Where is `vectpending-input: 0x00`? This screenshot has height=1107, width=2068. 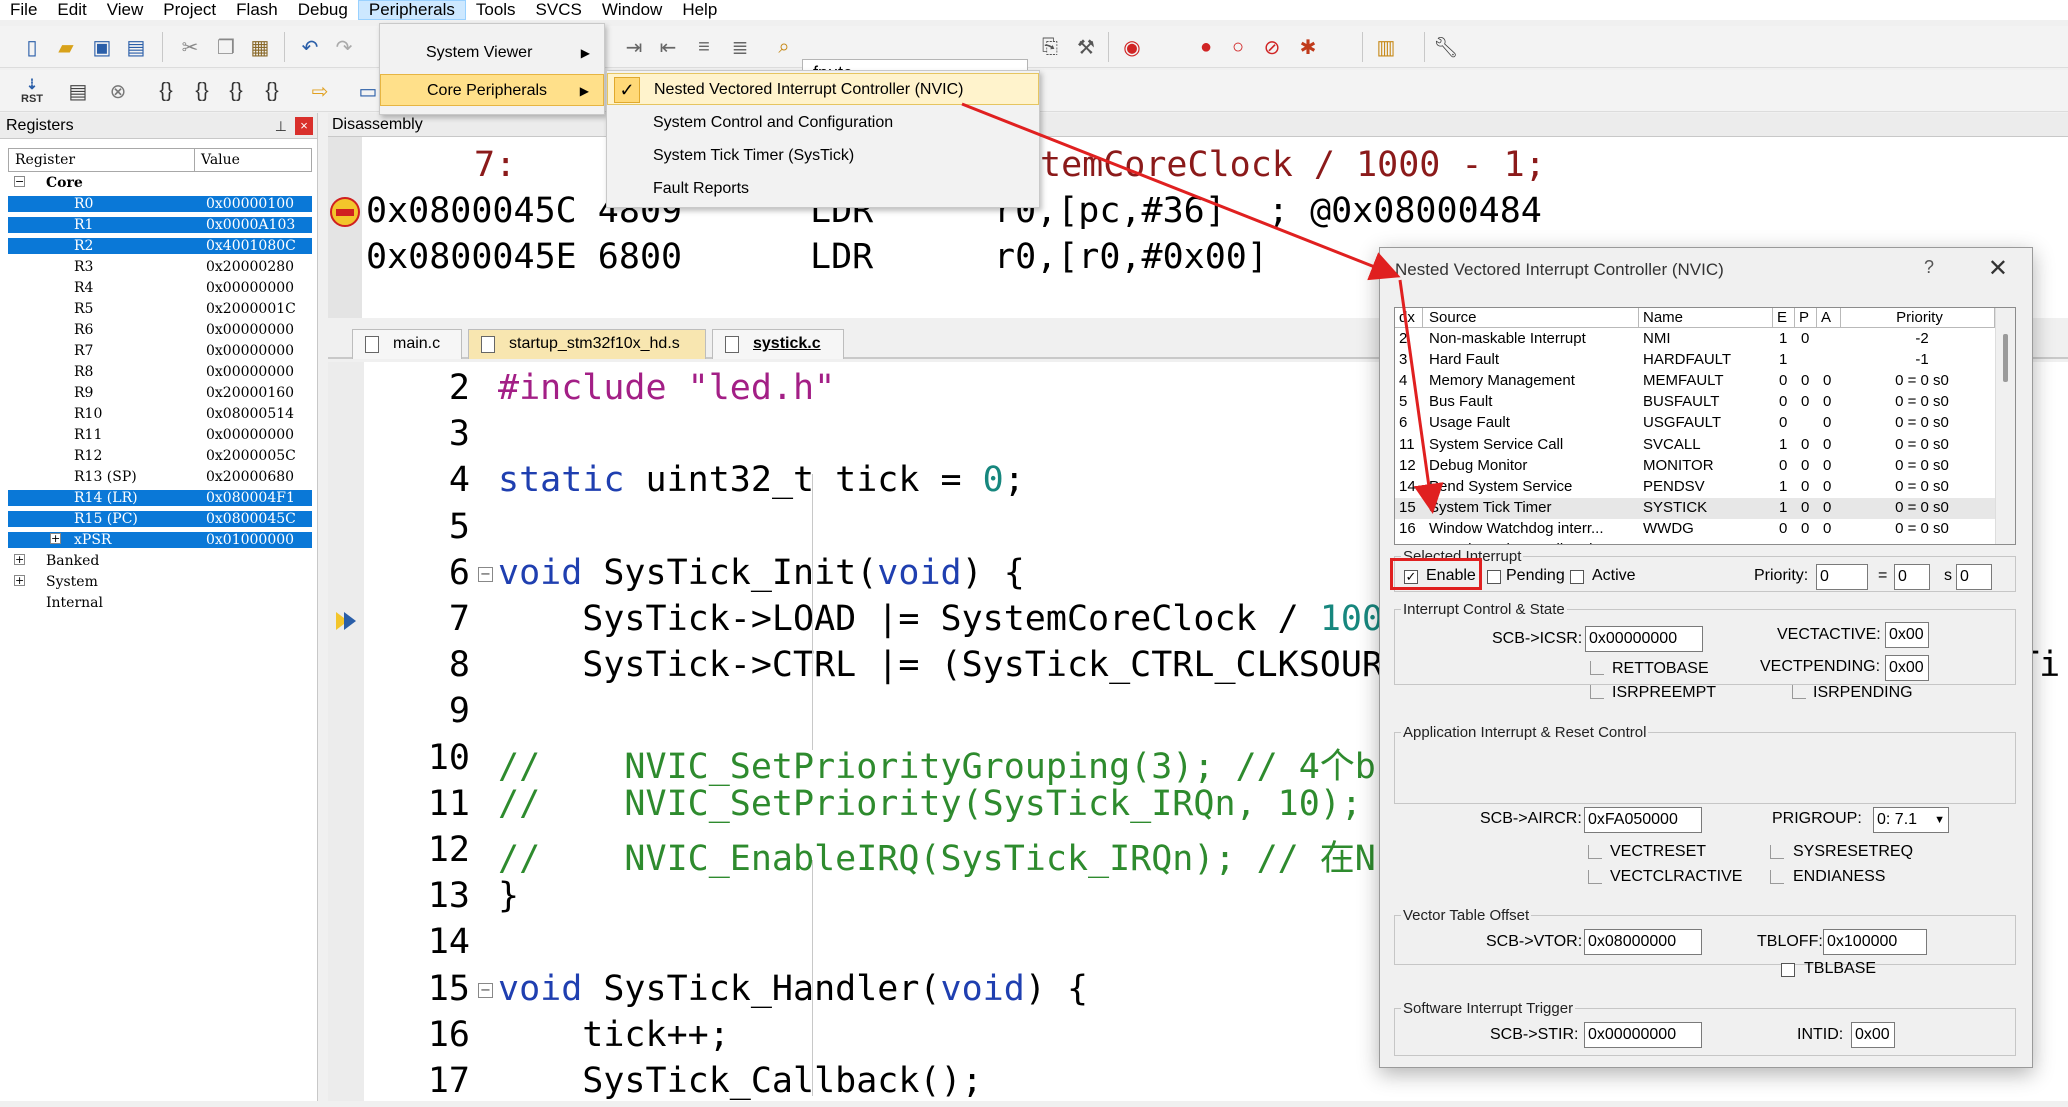
vectpending-input: 0x00 is located at coordinates (1907, 668).